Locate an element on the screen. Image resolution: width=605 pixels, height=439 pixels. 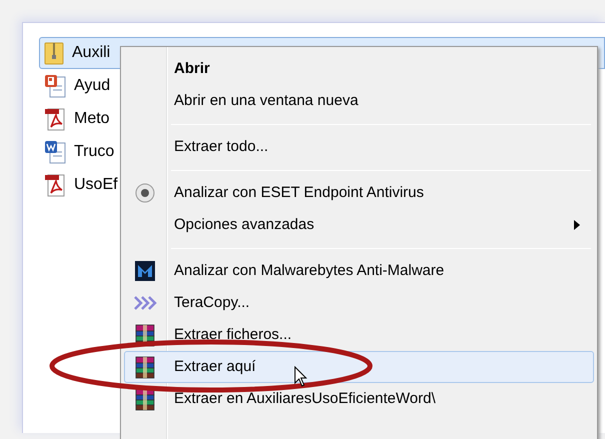
file-name: Auxili is located at coordinates (91, 53).